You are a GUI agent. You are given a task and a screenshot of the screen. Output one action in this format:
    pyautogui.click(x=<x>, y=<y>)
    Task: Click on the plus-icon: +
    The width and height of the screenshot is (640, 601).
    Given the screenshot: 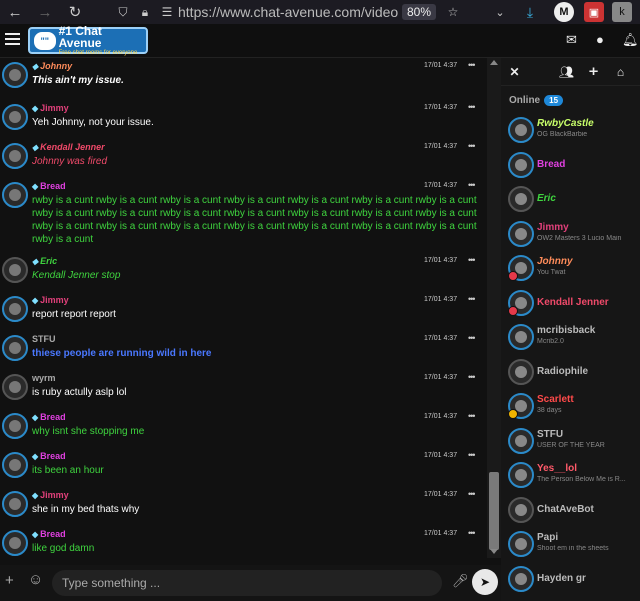 What is the action you would take?
    pyautogui.click(x=9, y=580)
    